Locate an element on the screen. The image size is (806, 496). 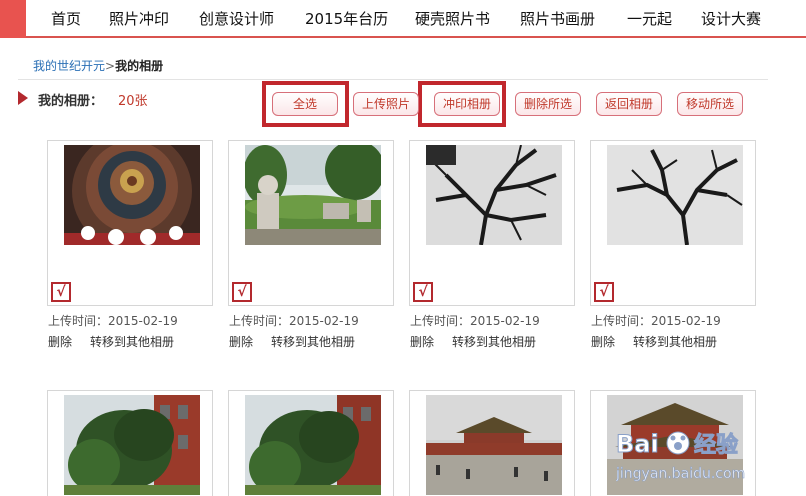
palace-gate-icon is located at coordinates (494, 445).